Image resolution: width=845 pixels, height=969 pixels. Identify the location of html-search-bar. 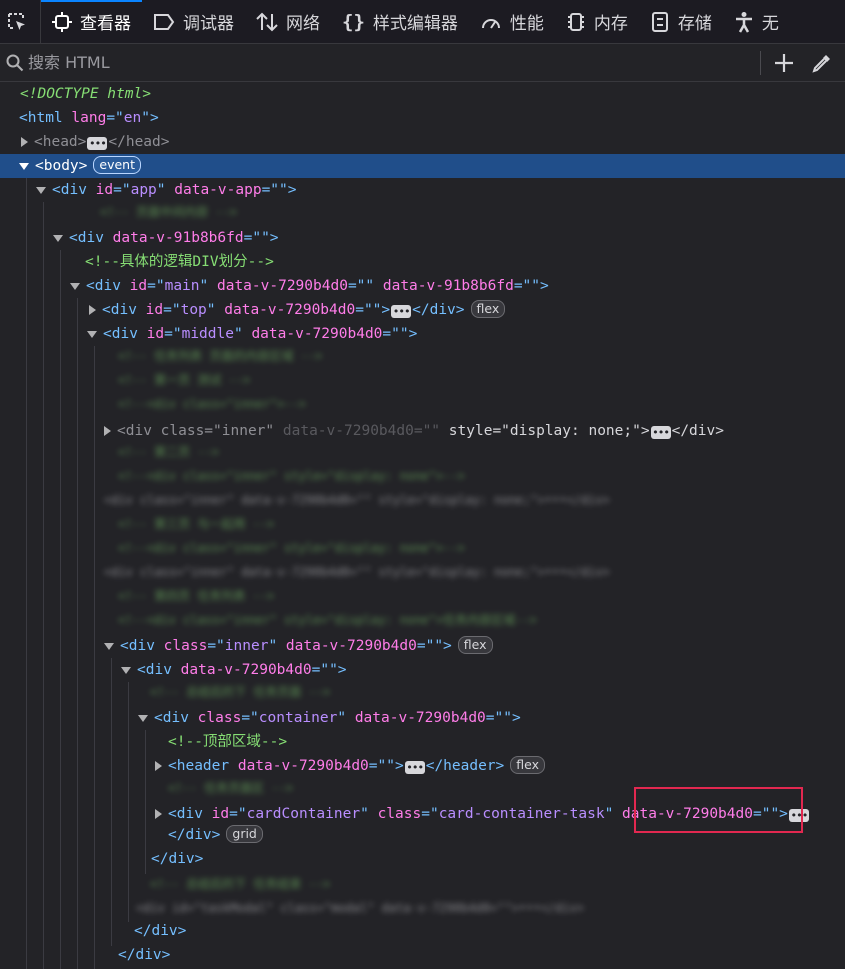
(422, 63).